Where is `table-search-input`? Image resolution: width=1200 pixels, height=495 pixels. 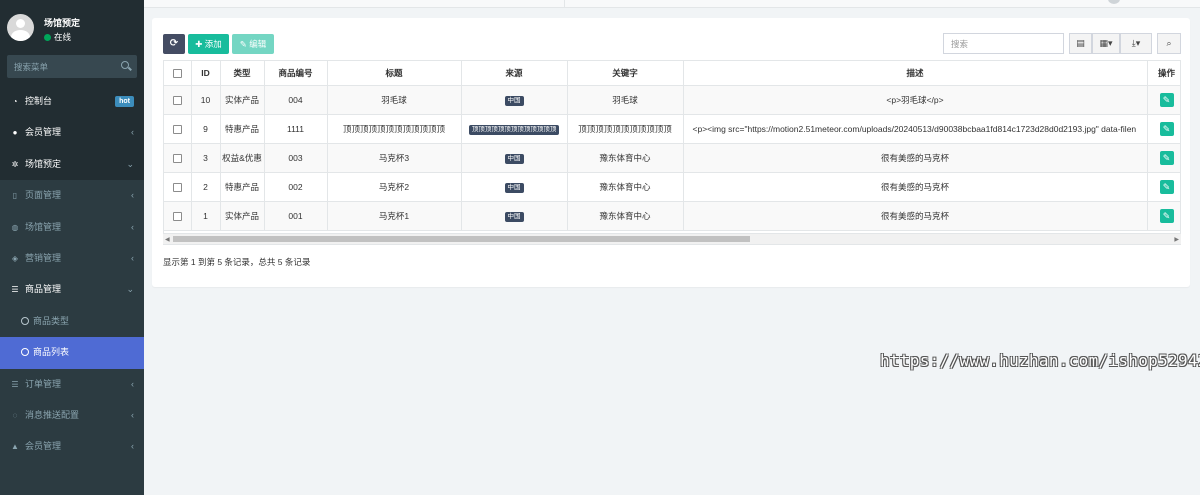 table-search-input is located at coordinates (1003, 43).